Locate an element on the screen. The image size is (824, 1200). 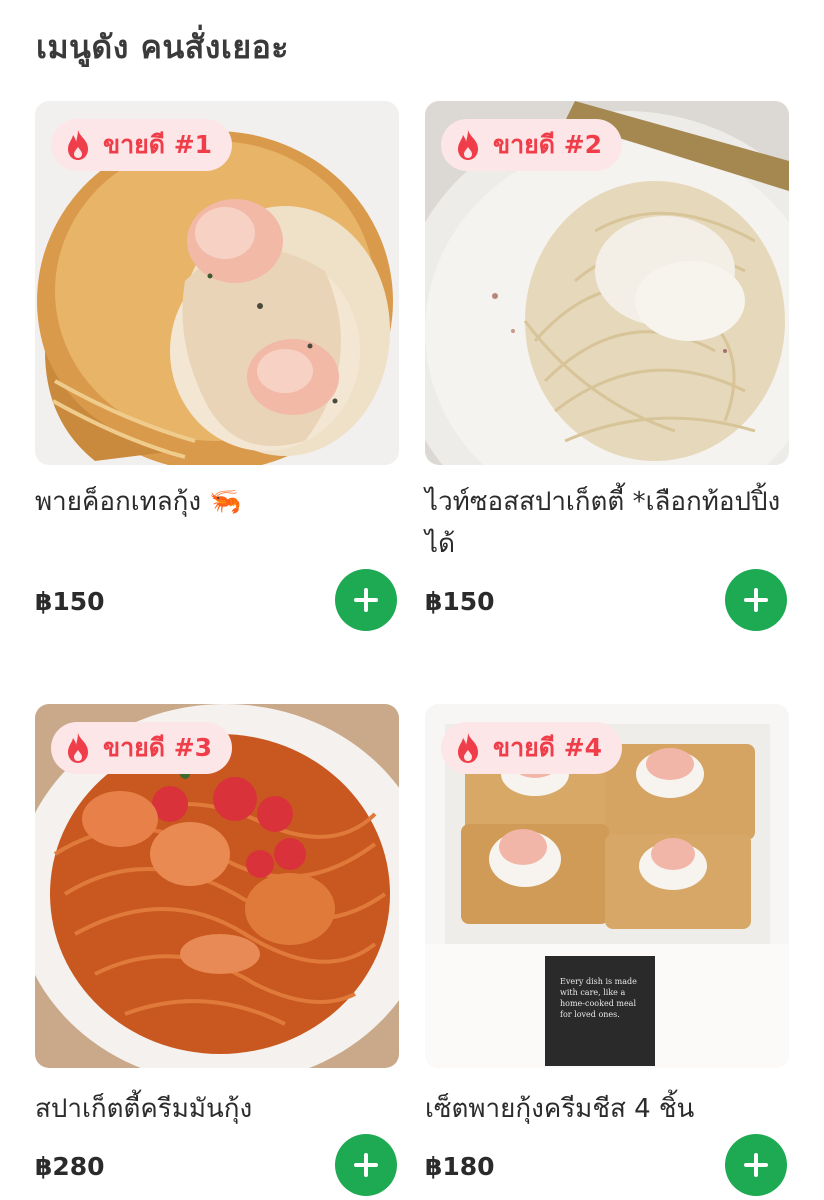
product-price: ฿280 is located at coordinates (70, 1166).